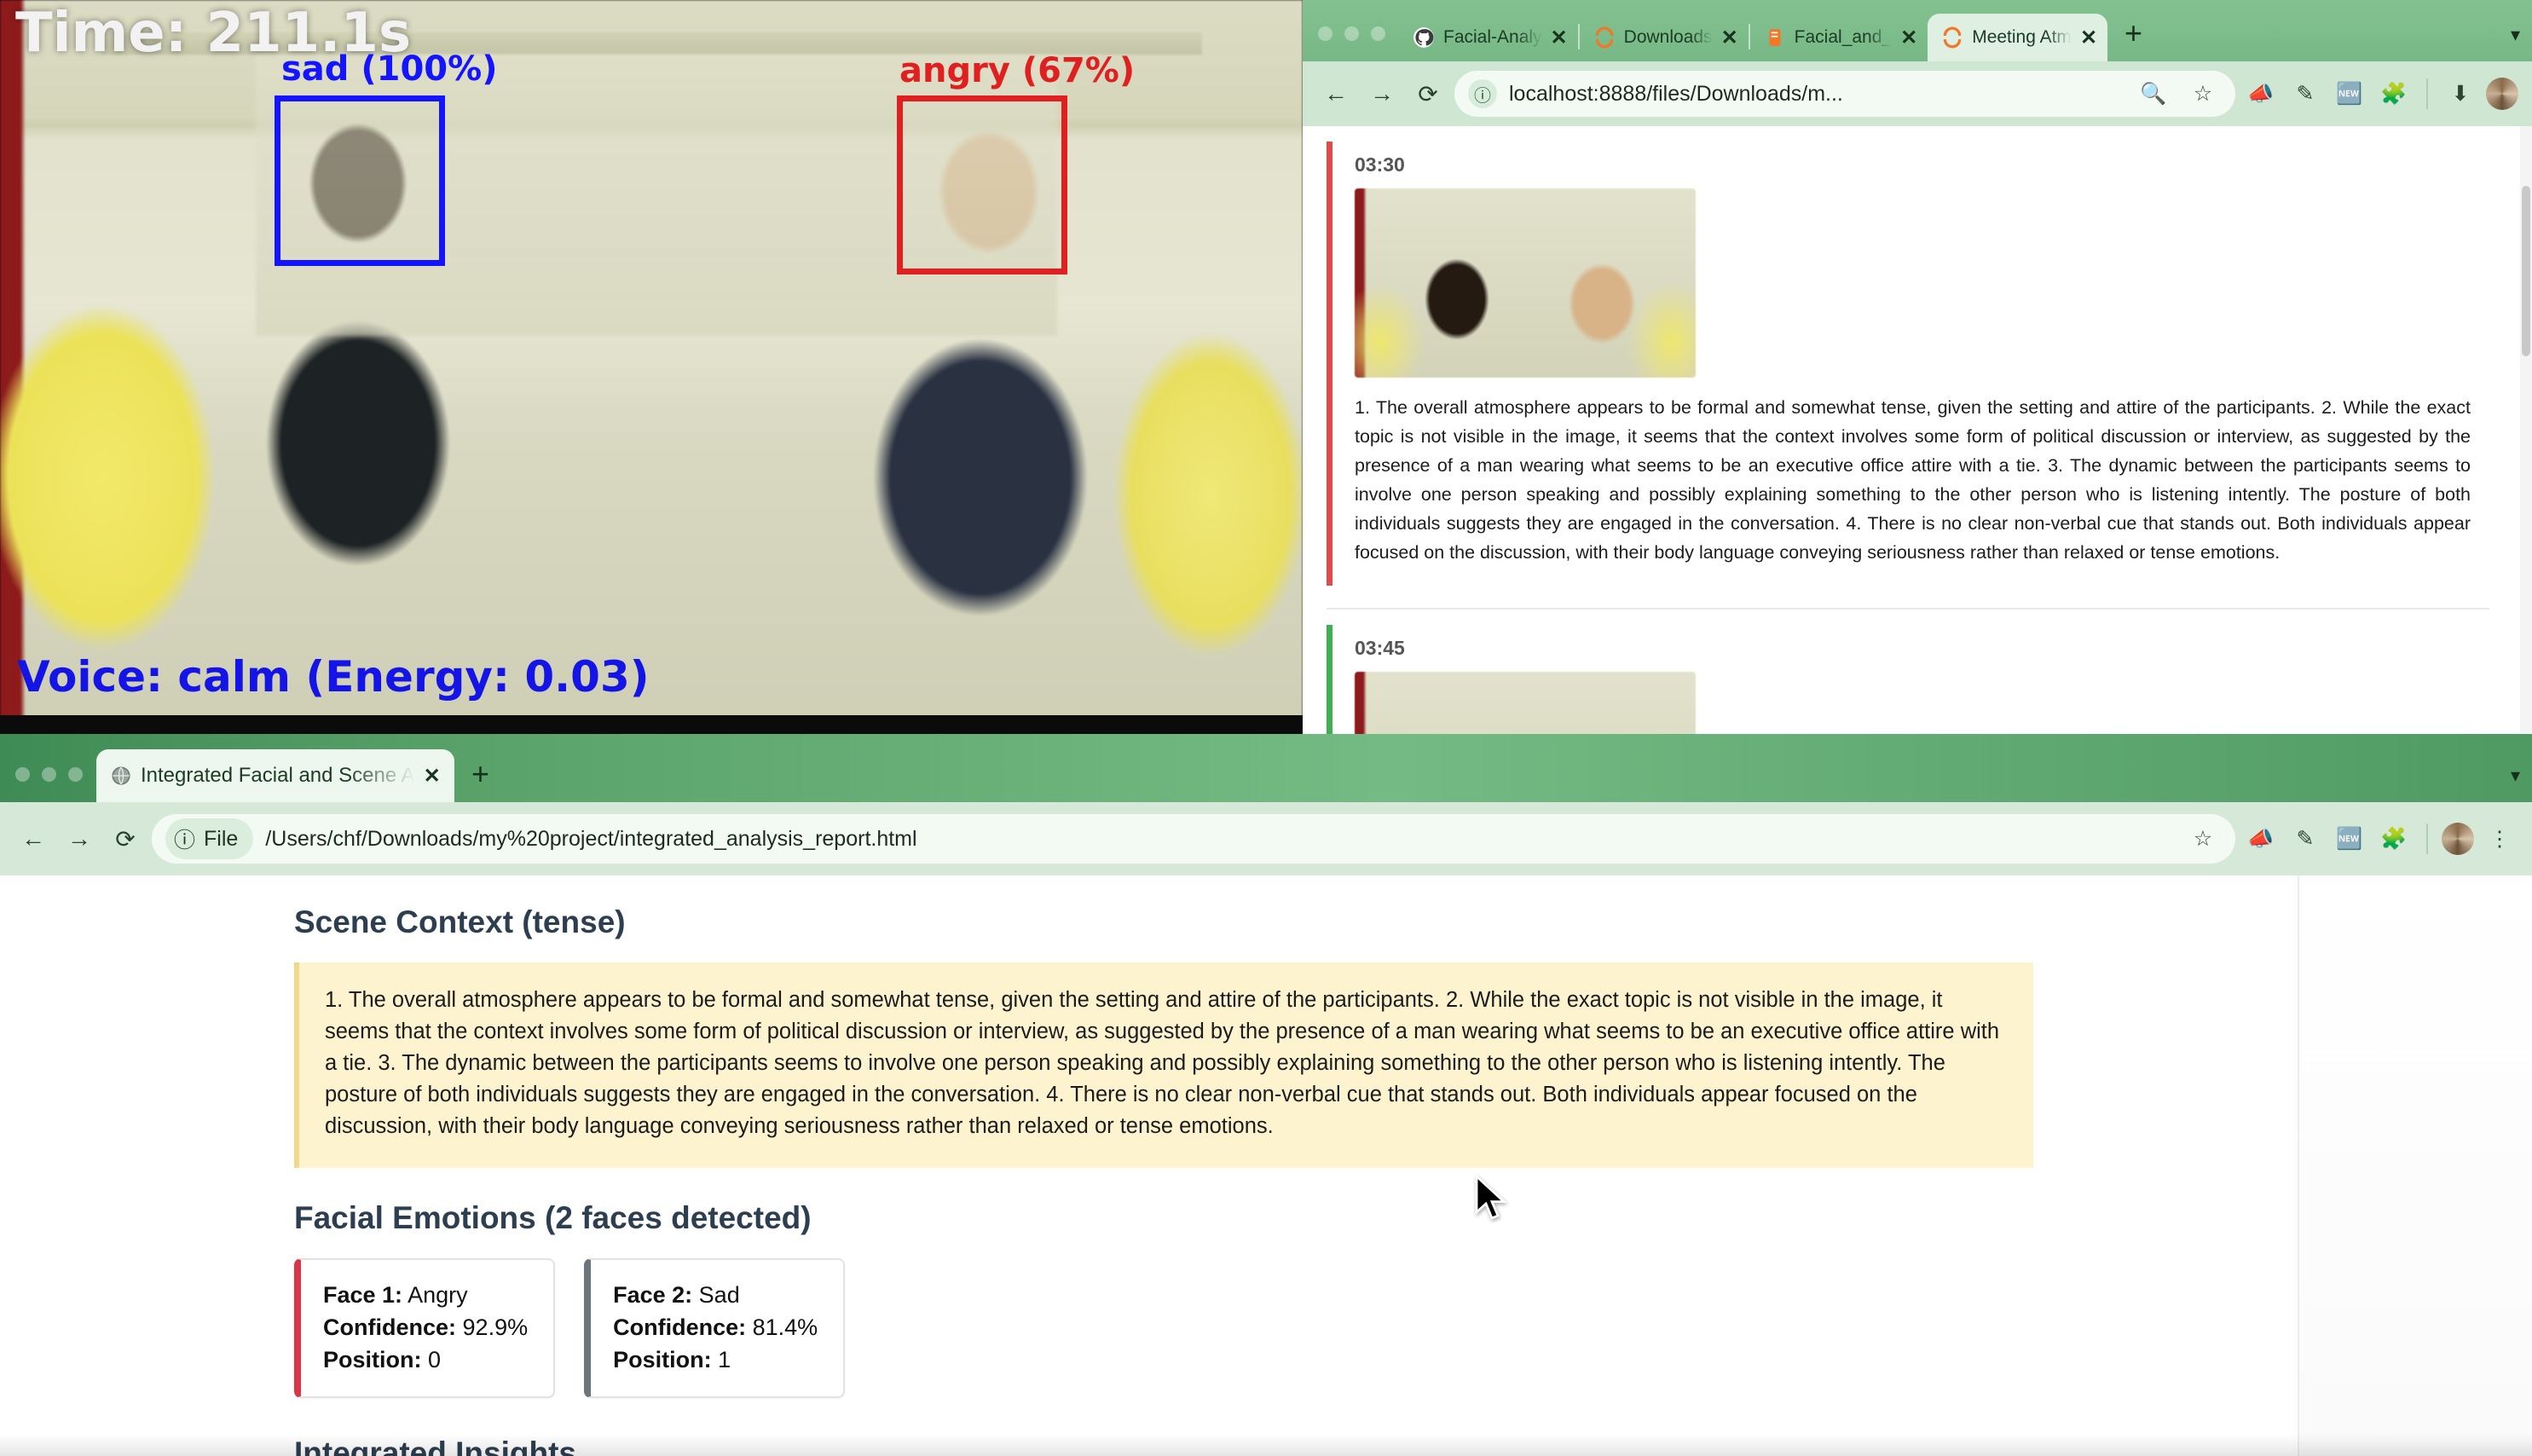 This screenshot has width=2532, height=1456. What do you see at coordinates (435, 1359) in the screenshot?
I see `position-value: 0` at bounding box center [435, 1359].